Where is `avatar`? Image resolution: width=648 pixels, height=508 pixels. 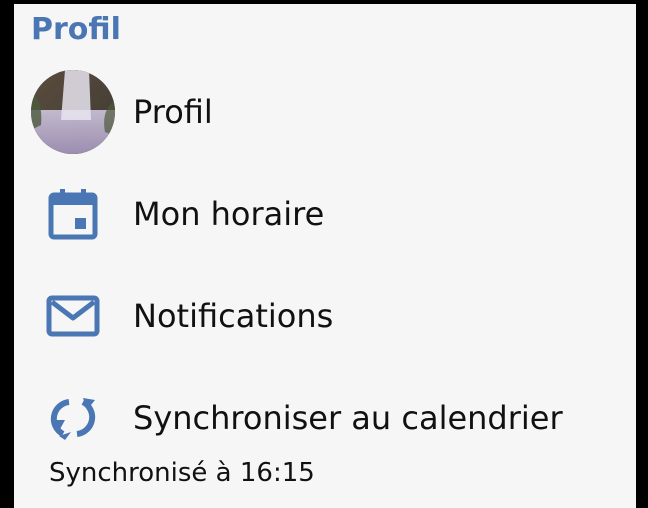
avatar is located at coordinates (73, 112).